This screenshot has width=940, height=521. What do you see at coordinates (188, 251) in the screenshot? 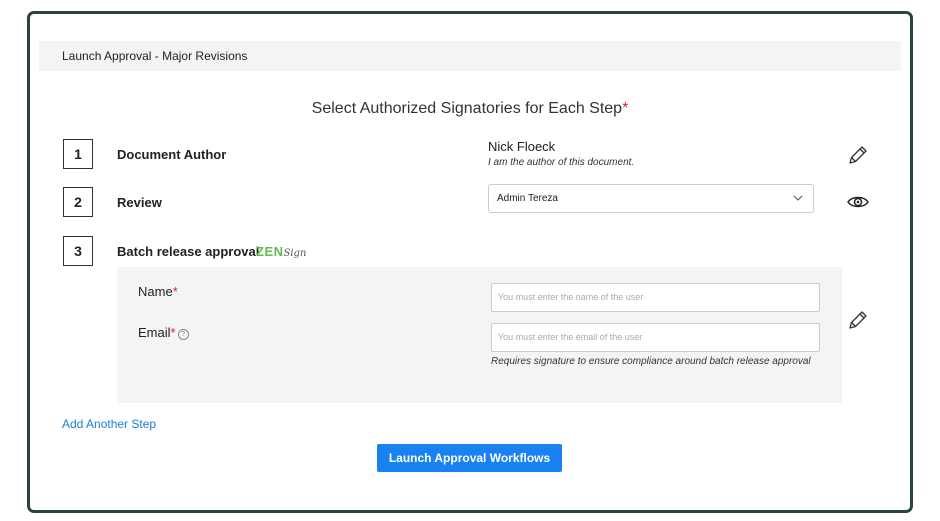
I see `step-label-3: Batch release approval` at bounding box center [188, 251].